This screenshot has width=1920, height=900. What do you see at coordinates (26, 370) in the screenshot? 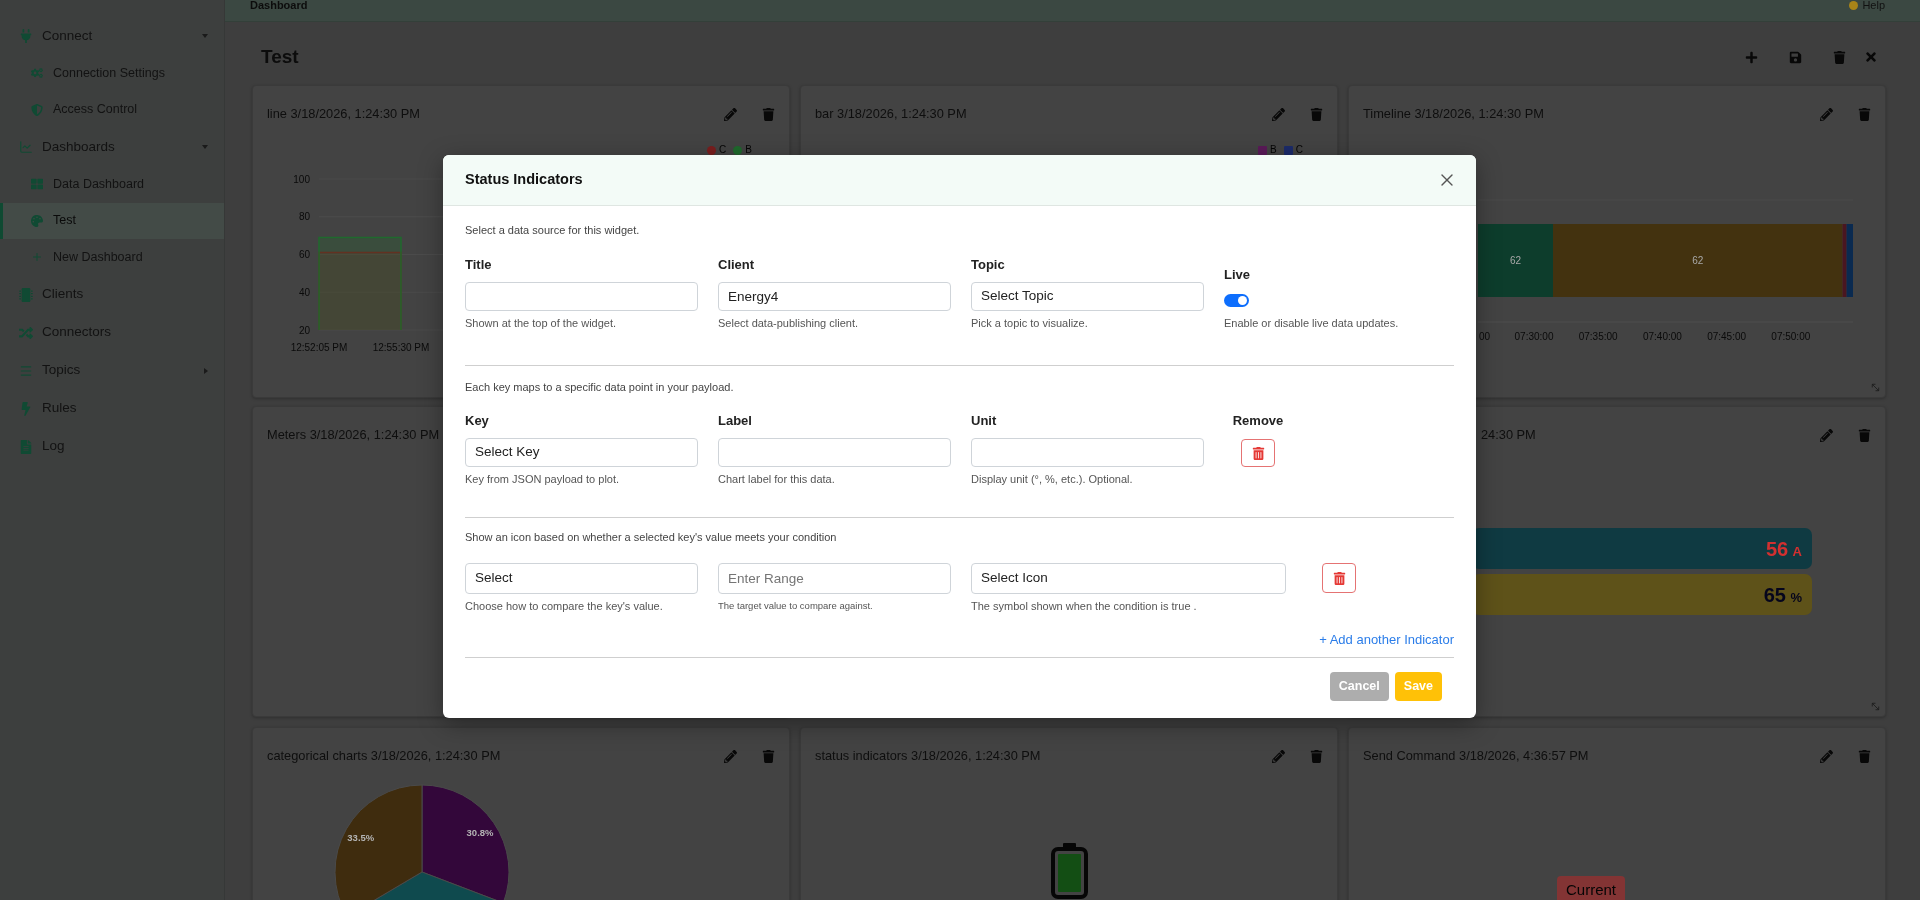
I see `list-icon` at bounding box center [26, 370].